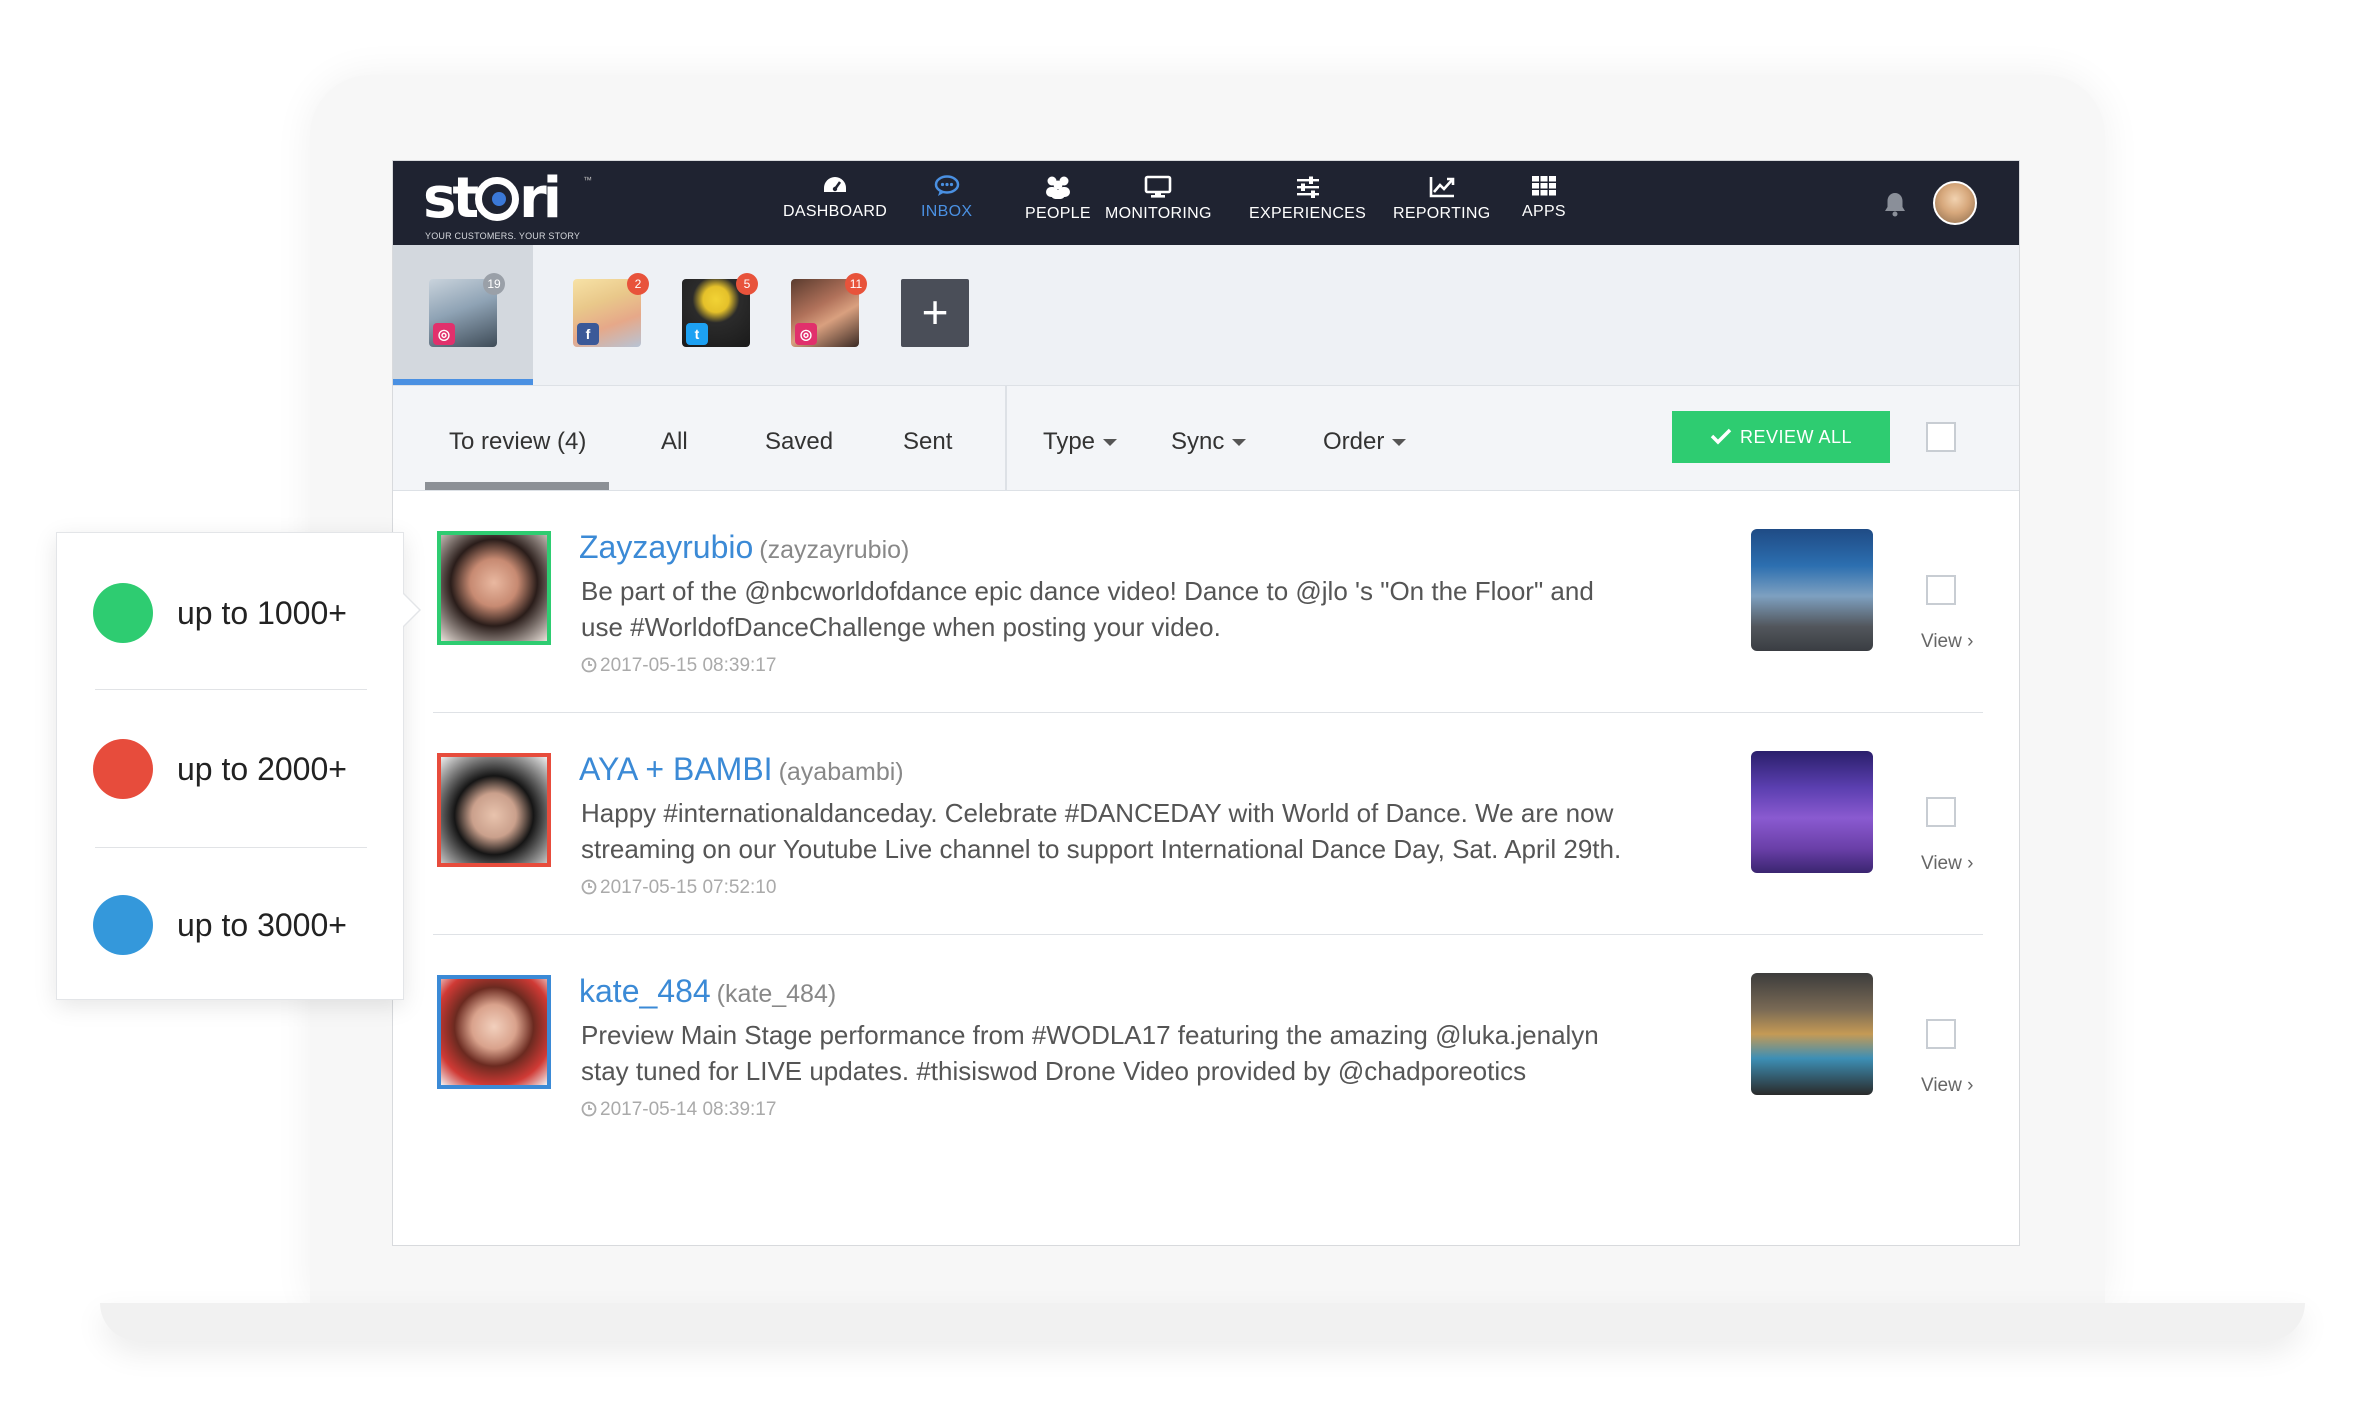 The width and height of the screenshot is (2367, 1428). What do you see at coordinates (262, 613) in the screenshot?
I see `legend-label: up to 1000+` at bounding box center [262, 613].